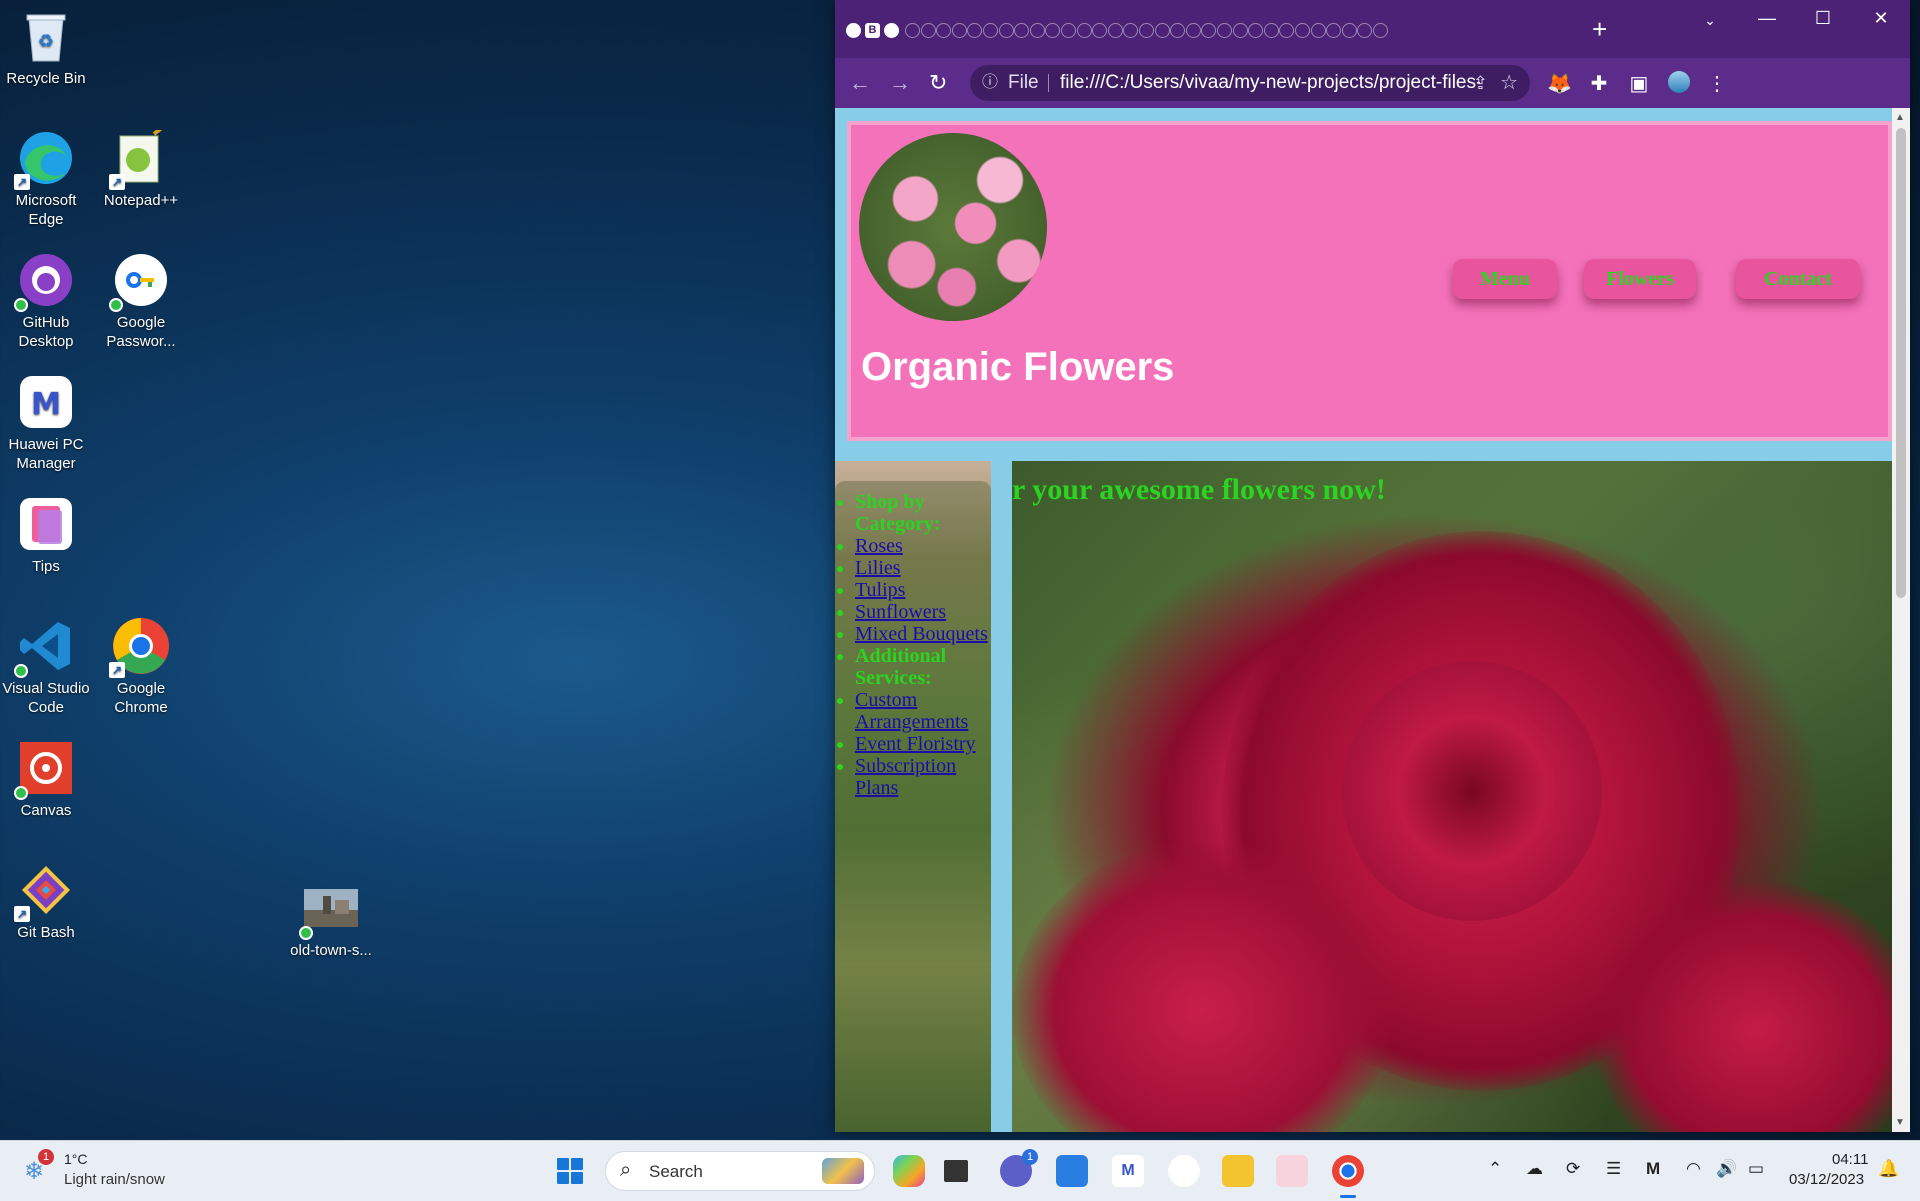 This screenshot has width=1920, height=1201. Describe the element at coordinates (141, 169) in the screenshot. I see `desktop-icon-notepadpp: ↗ Notepad++` at that location.